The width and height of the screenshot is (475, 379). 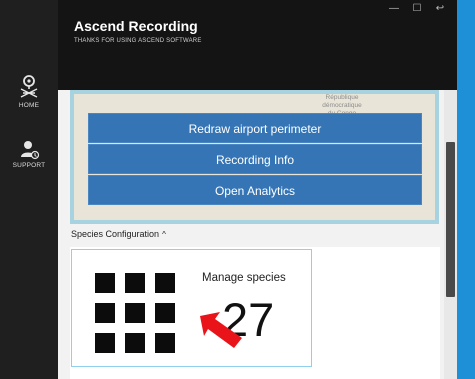 I want to click on scrollbar, so click(x=450, y=234).